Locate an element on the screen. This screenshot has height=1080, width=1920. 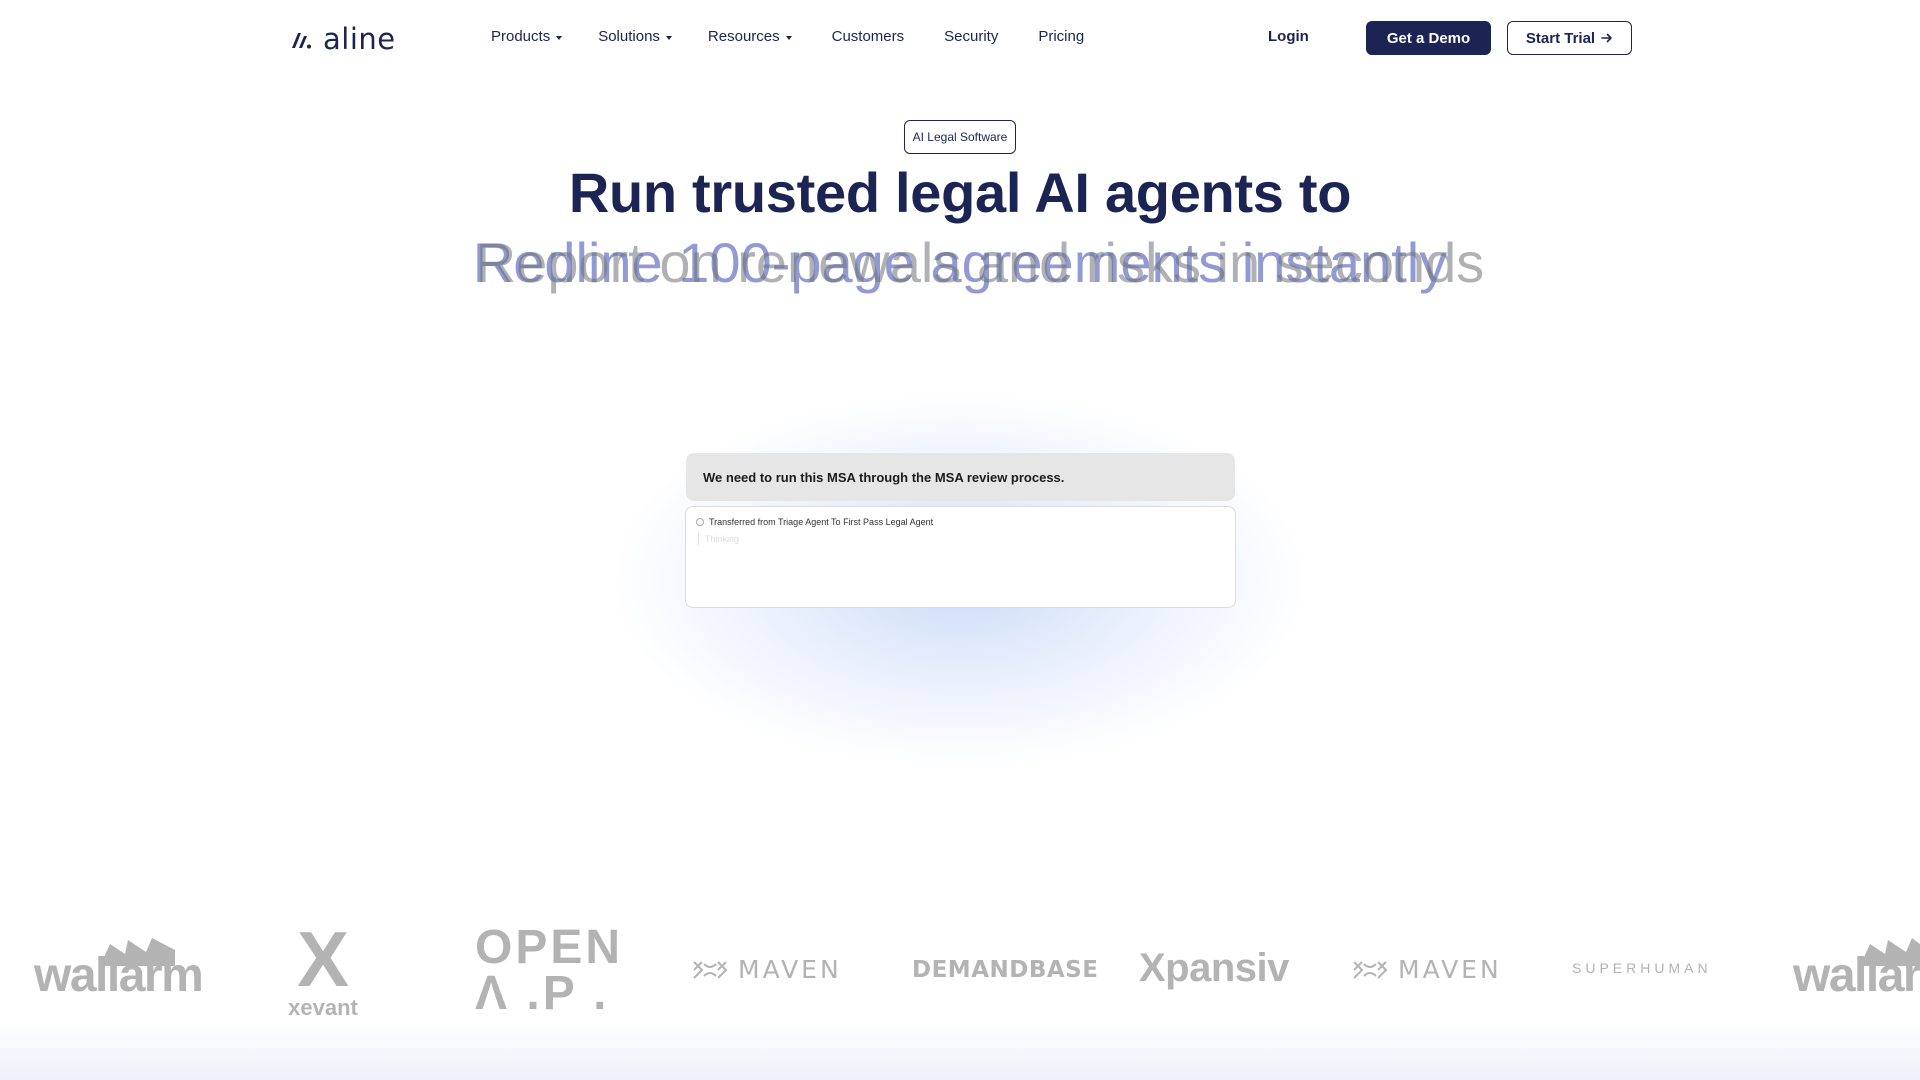
nav-item-label: Products is located at coordinates (521, 36).